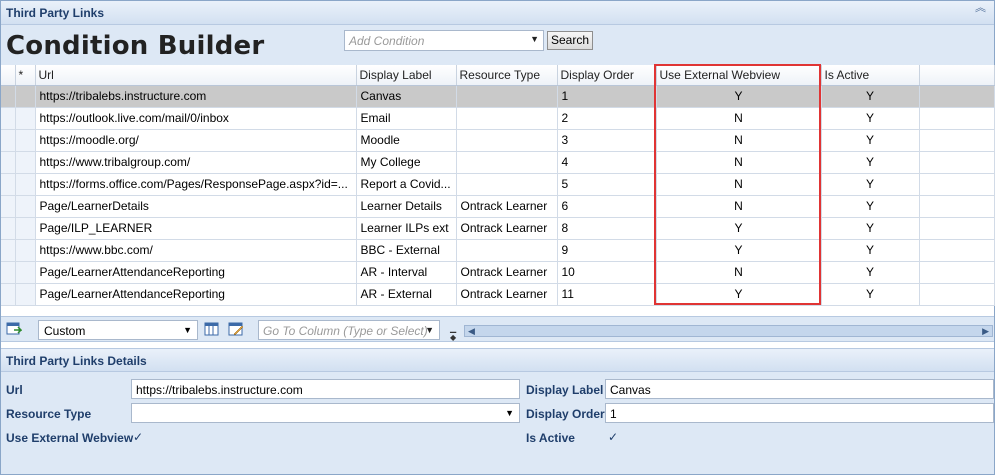 Image resolution: width=995 pixels, height=475 pixels. What do you see at coordinates (406, 118) in the screenshot?
I see `cell-display-label: Email` at bounding box center [406, 118].